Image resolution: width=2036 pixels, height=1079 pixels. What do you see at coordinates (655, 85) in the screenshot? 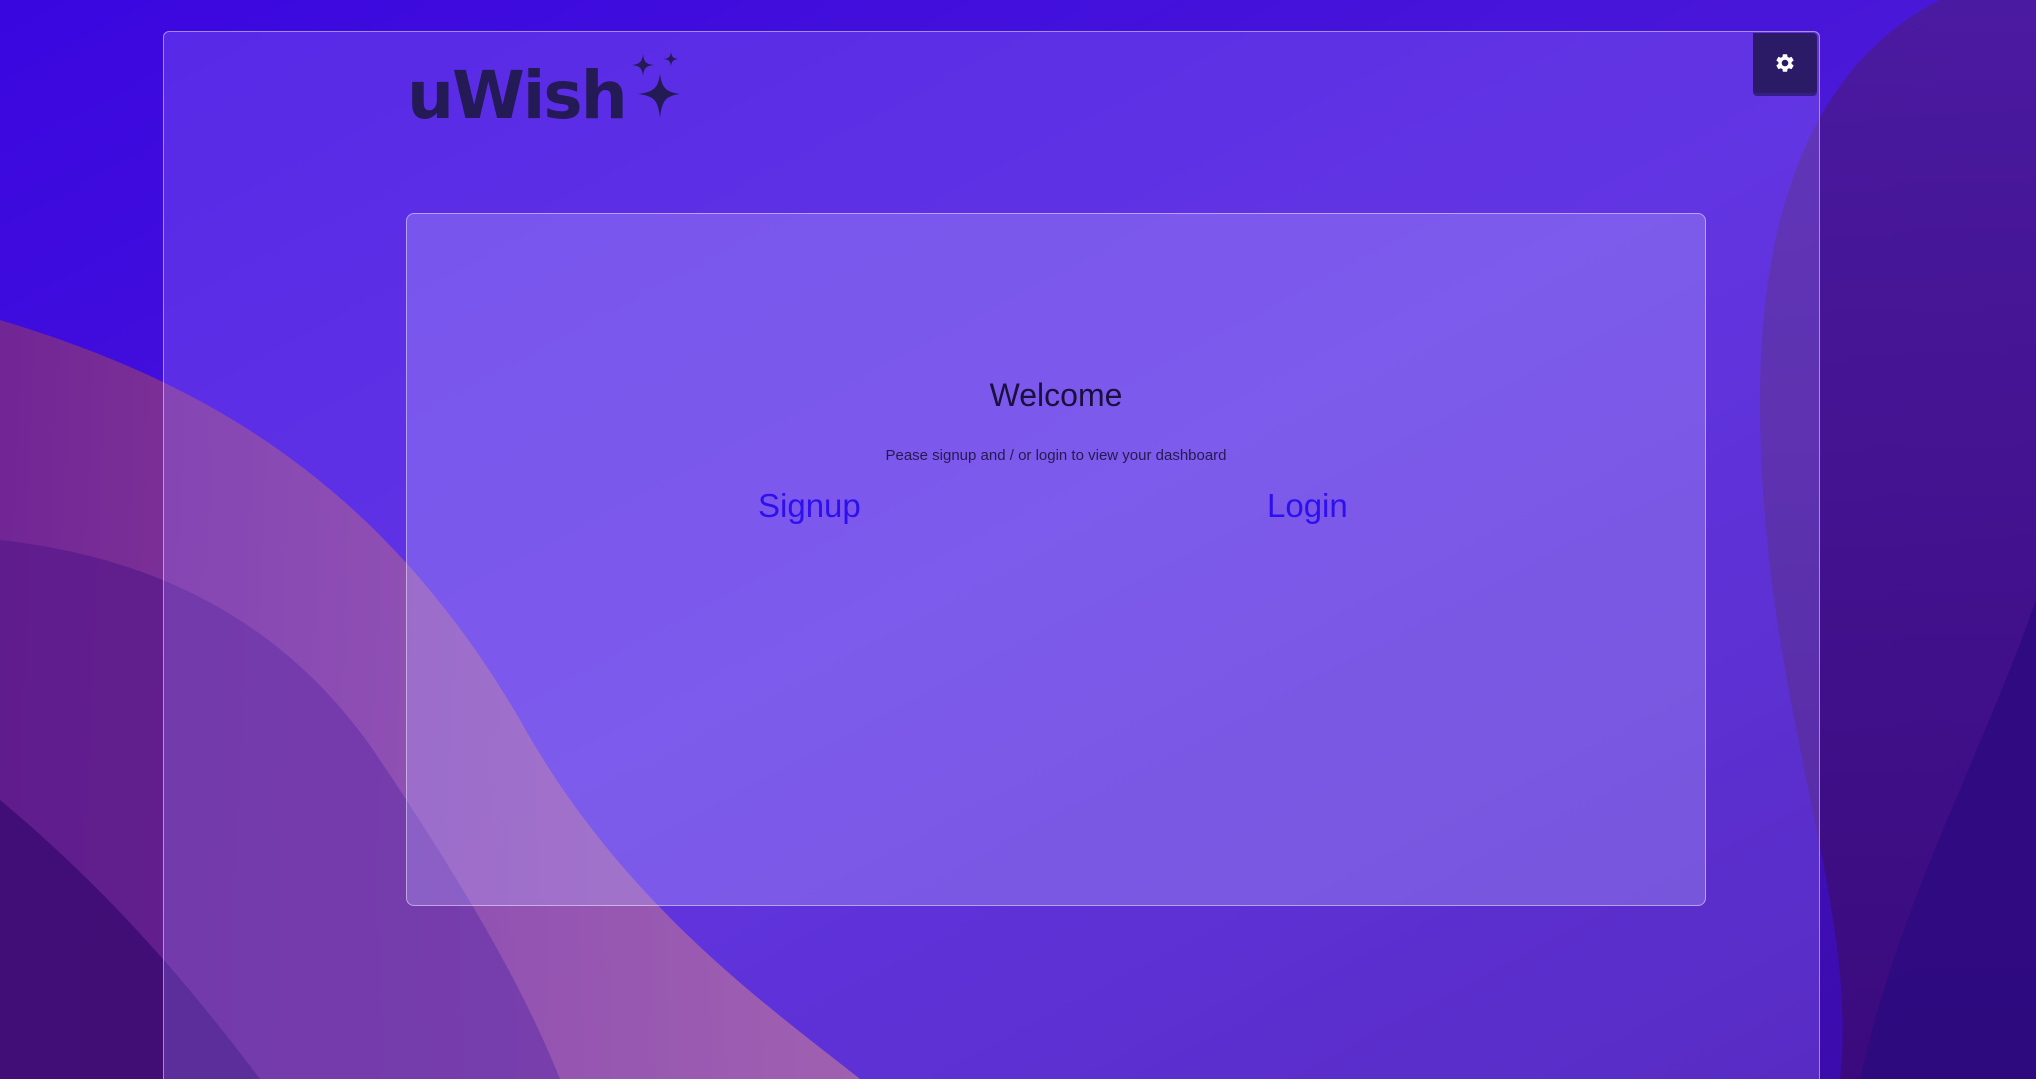
I see `sparkles-icon` at bounding box center [655, 85].